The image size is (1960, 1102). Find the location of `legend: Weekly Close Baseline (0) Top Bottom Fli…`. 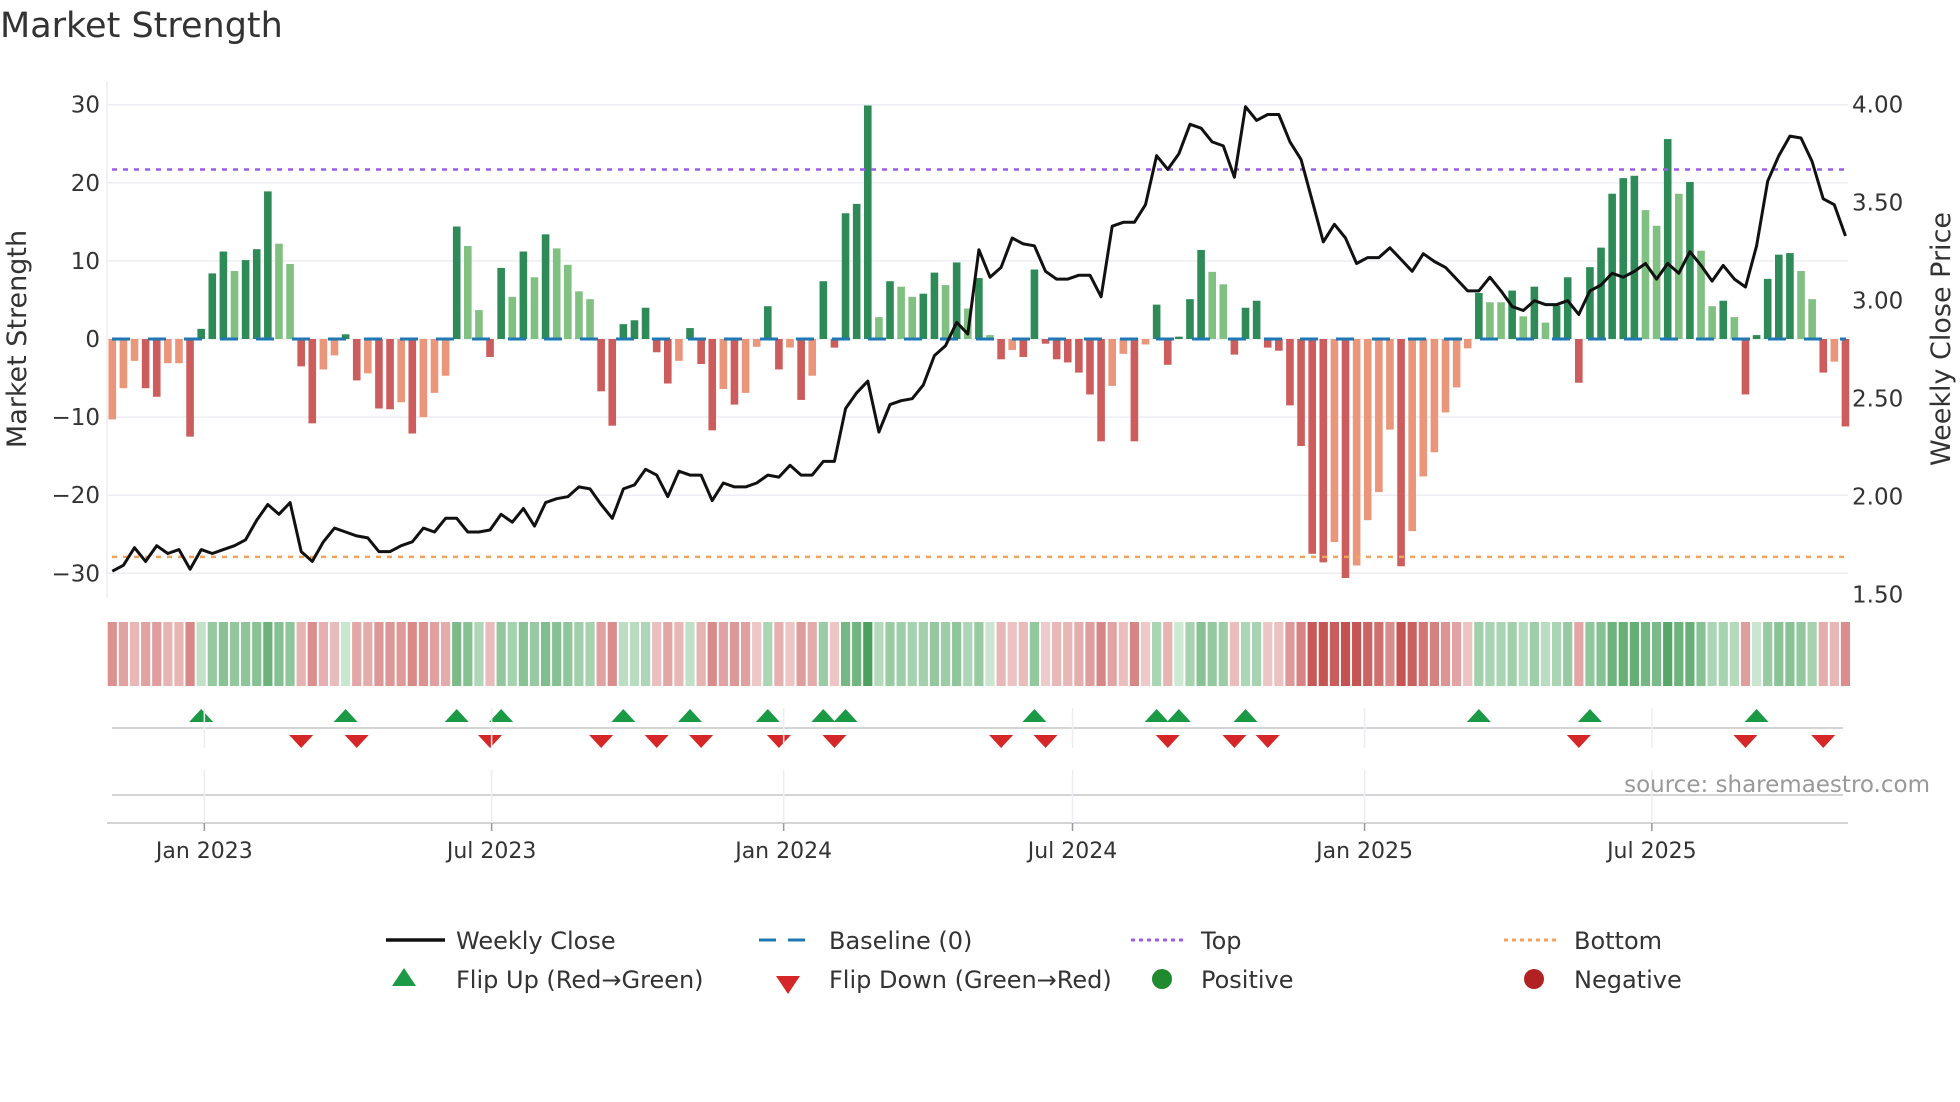

legend: Weekly Close Baseline (0) Top Bottom Fli… is located at coordinates (1034, 960).